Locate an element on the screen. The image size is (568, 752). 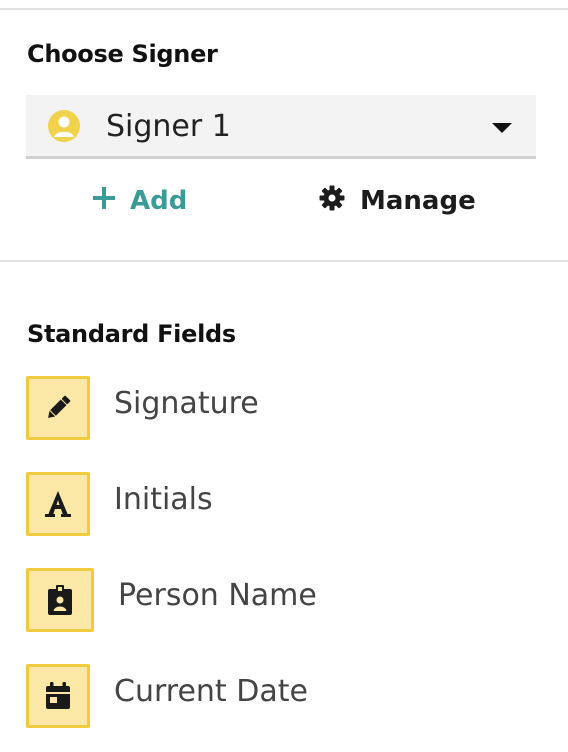
add-signer-button: Add is located at coordinates (139, 201).